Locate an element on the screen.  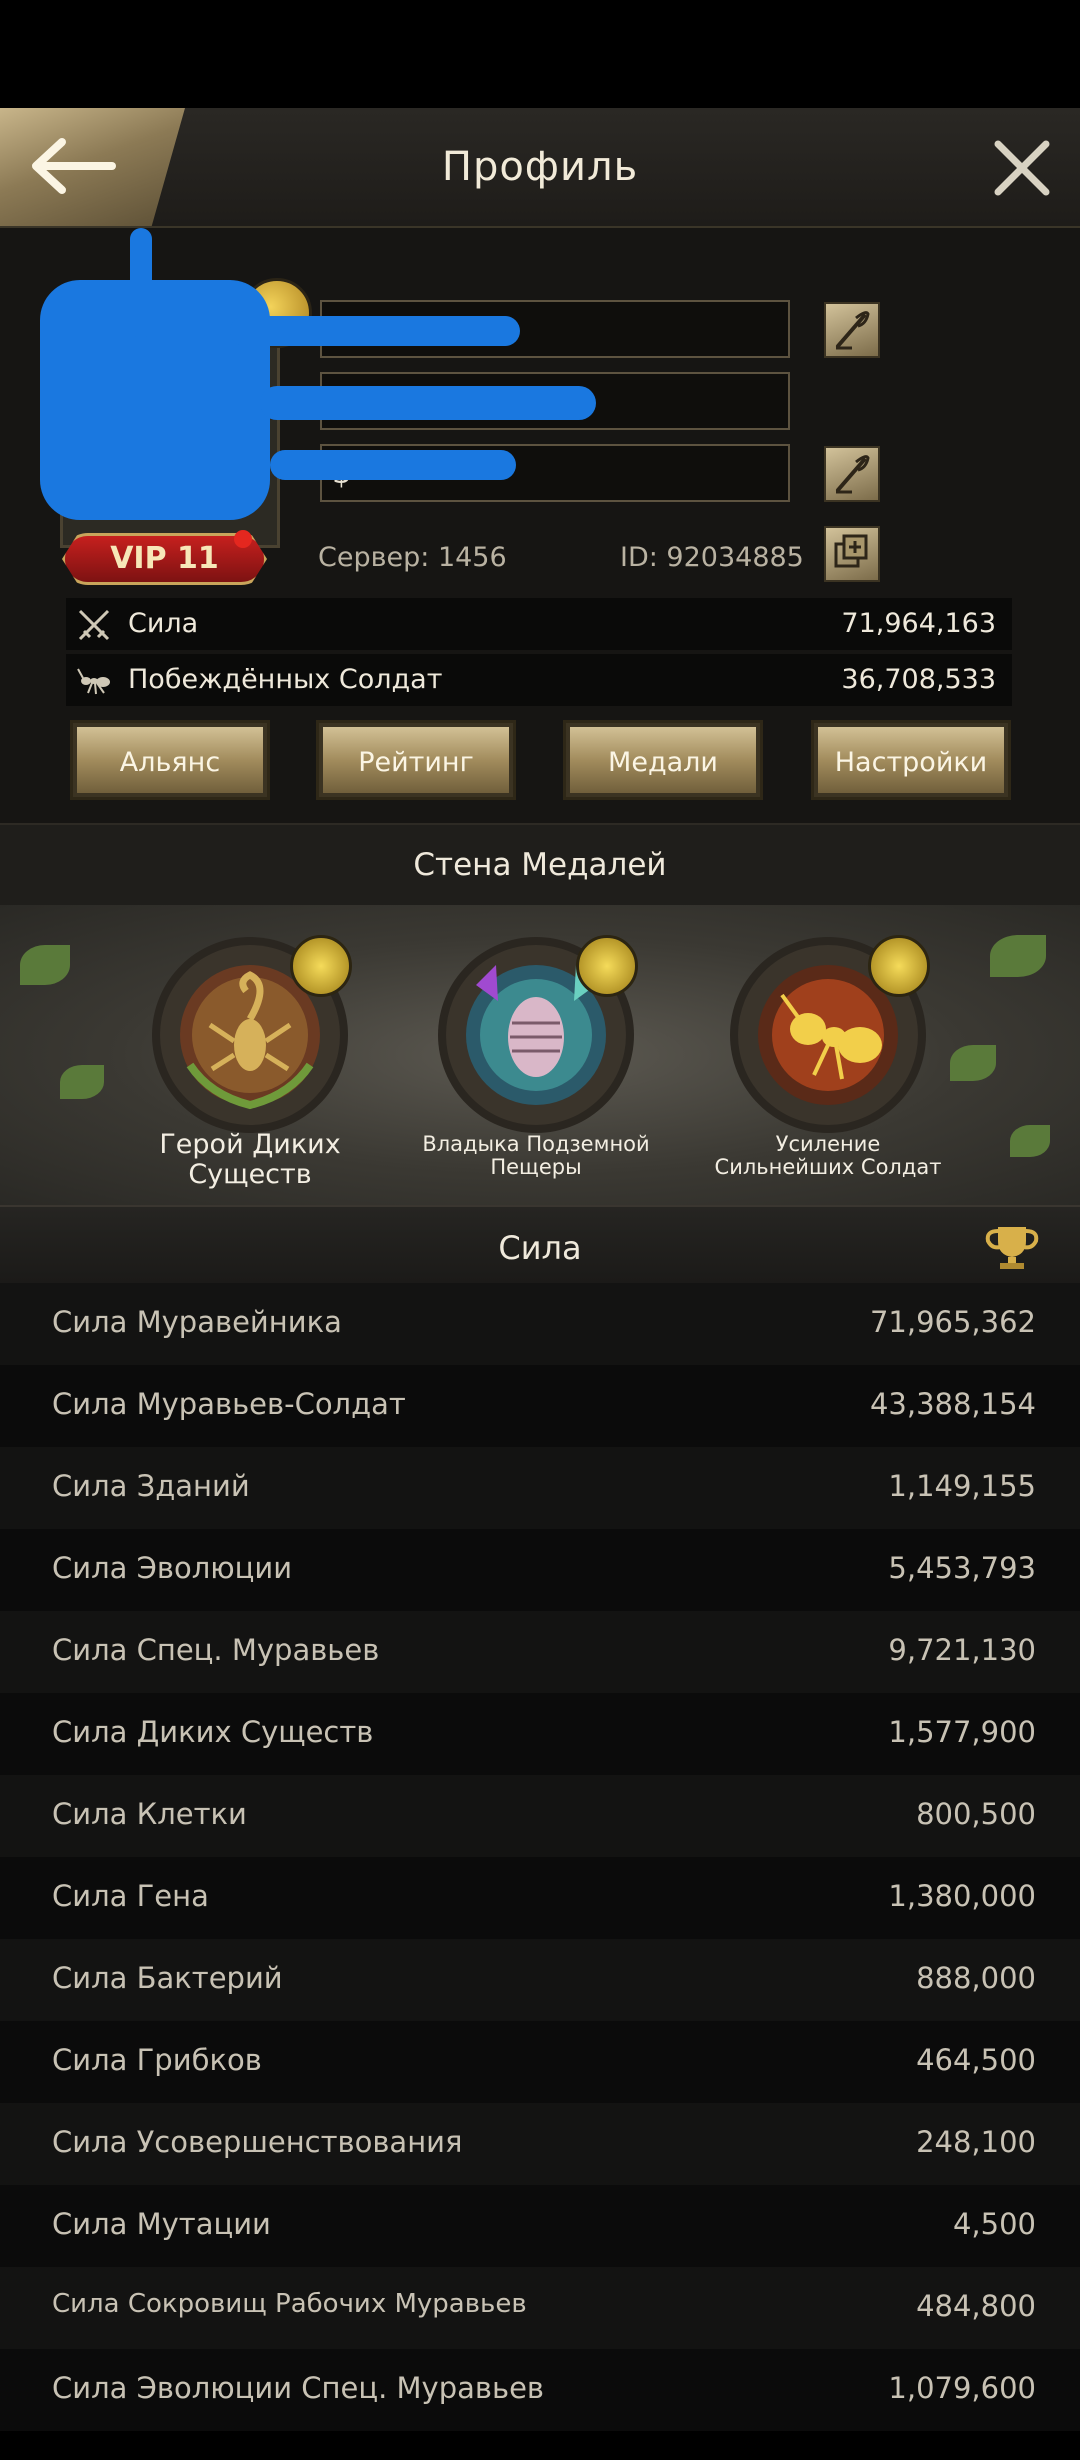
power-row: Сила Клетки 800,500 is located at coordinates (540, 1816).